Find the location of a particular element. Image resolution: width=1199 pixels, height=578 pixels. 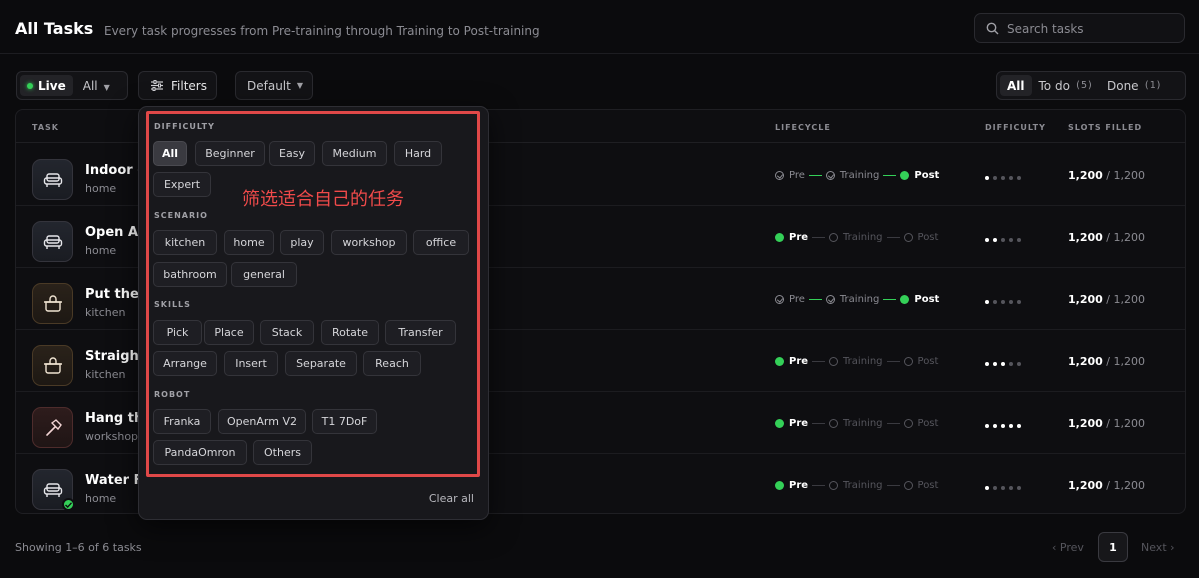

prev-page-button: ‹ Prev is located at coordinates (1068, 547).